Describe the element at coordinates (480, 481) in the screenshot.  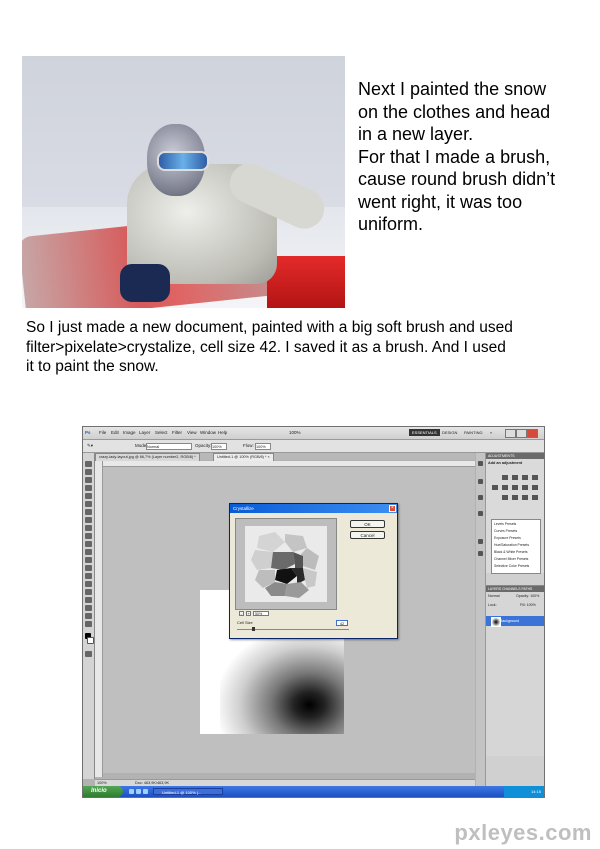
I see `color-panel-icon` at that location.